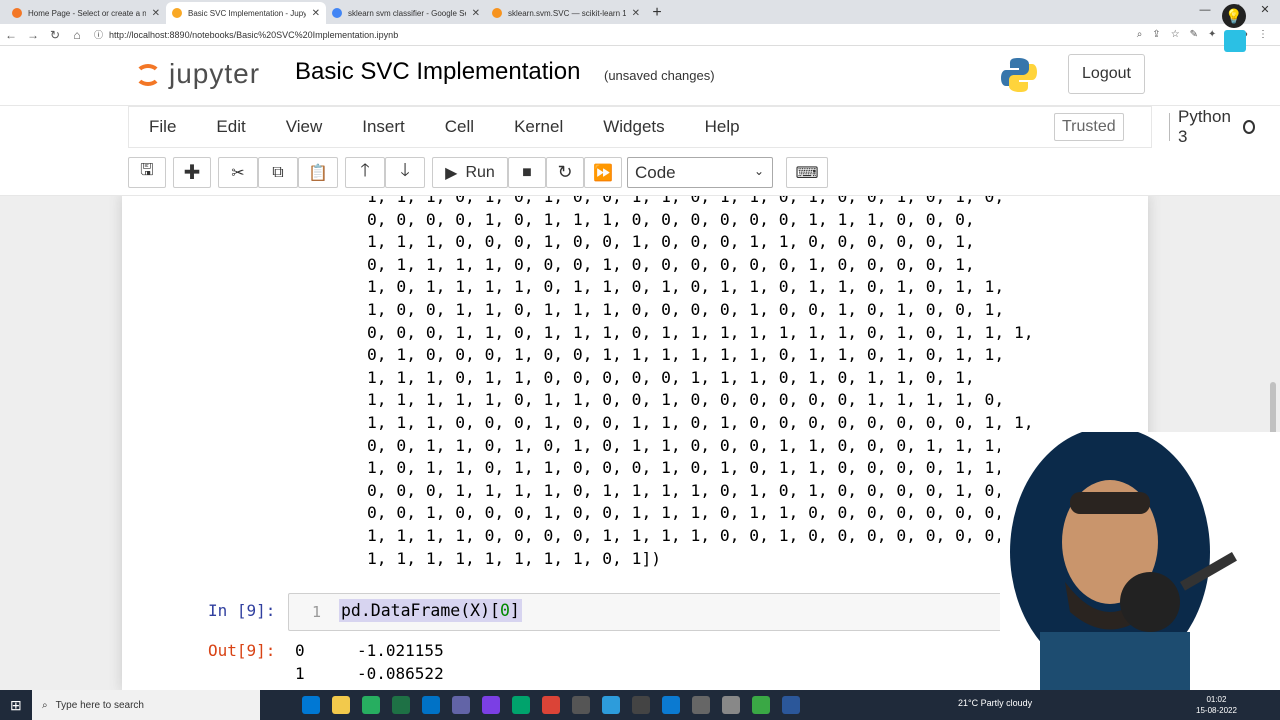 The width and height of the screenshot is (1280, 720). Describe the element at coordinates (1089, 127) in the screenshot. I see `trusted-indicator: Trusted` at that location.